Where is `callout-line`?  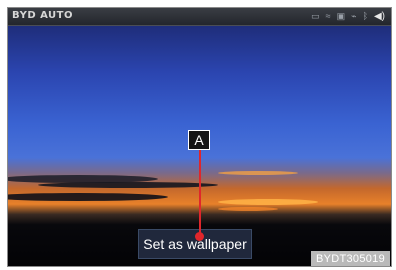
callout-line is located at coordinates (200, 190).